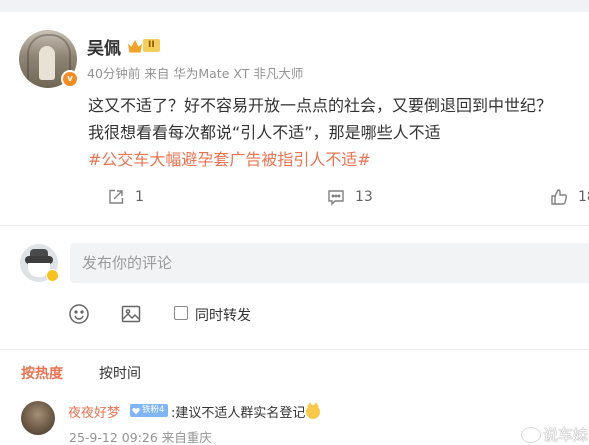  Describe the element at coordinates (136, 410) in the screenshot. I see `heart-icon` at that location.